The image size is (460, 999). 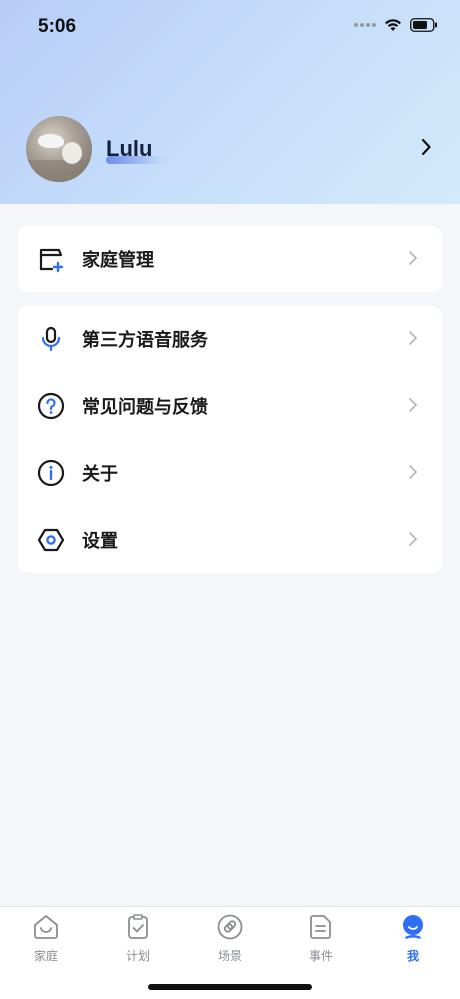 I want to click on status-time: 5:06, so click(x=57, y=26).